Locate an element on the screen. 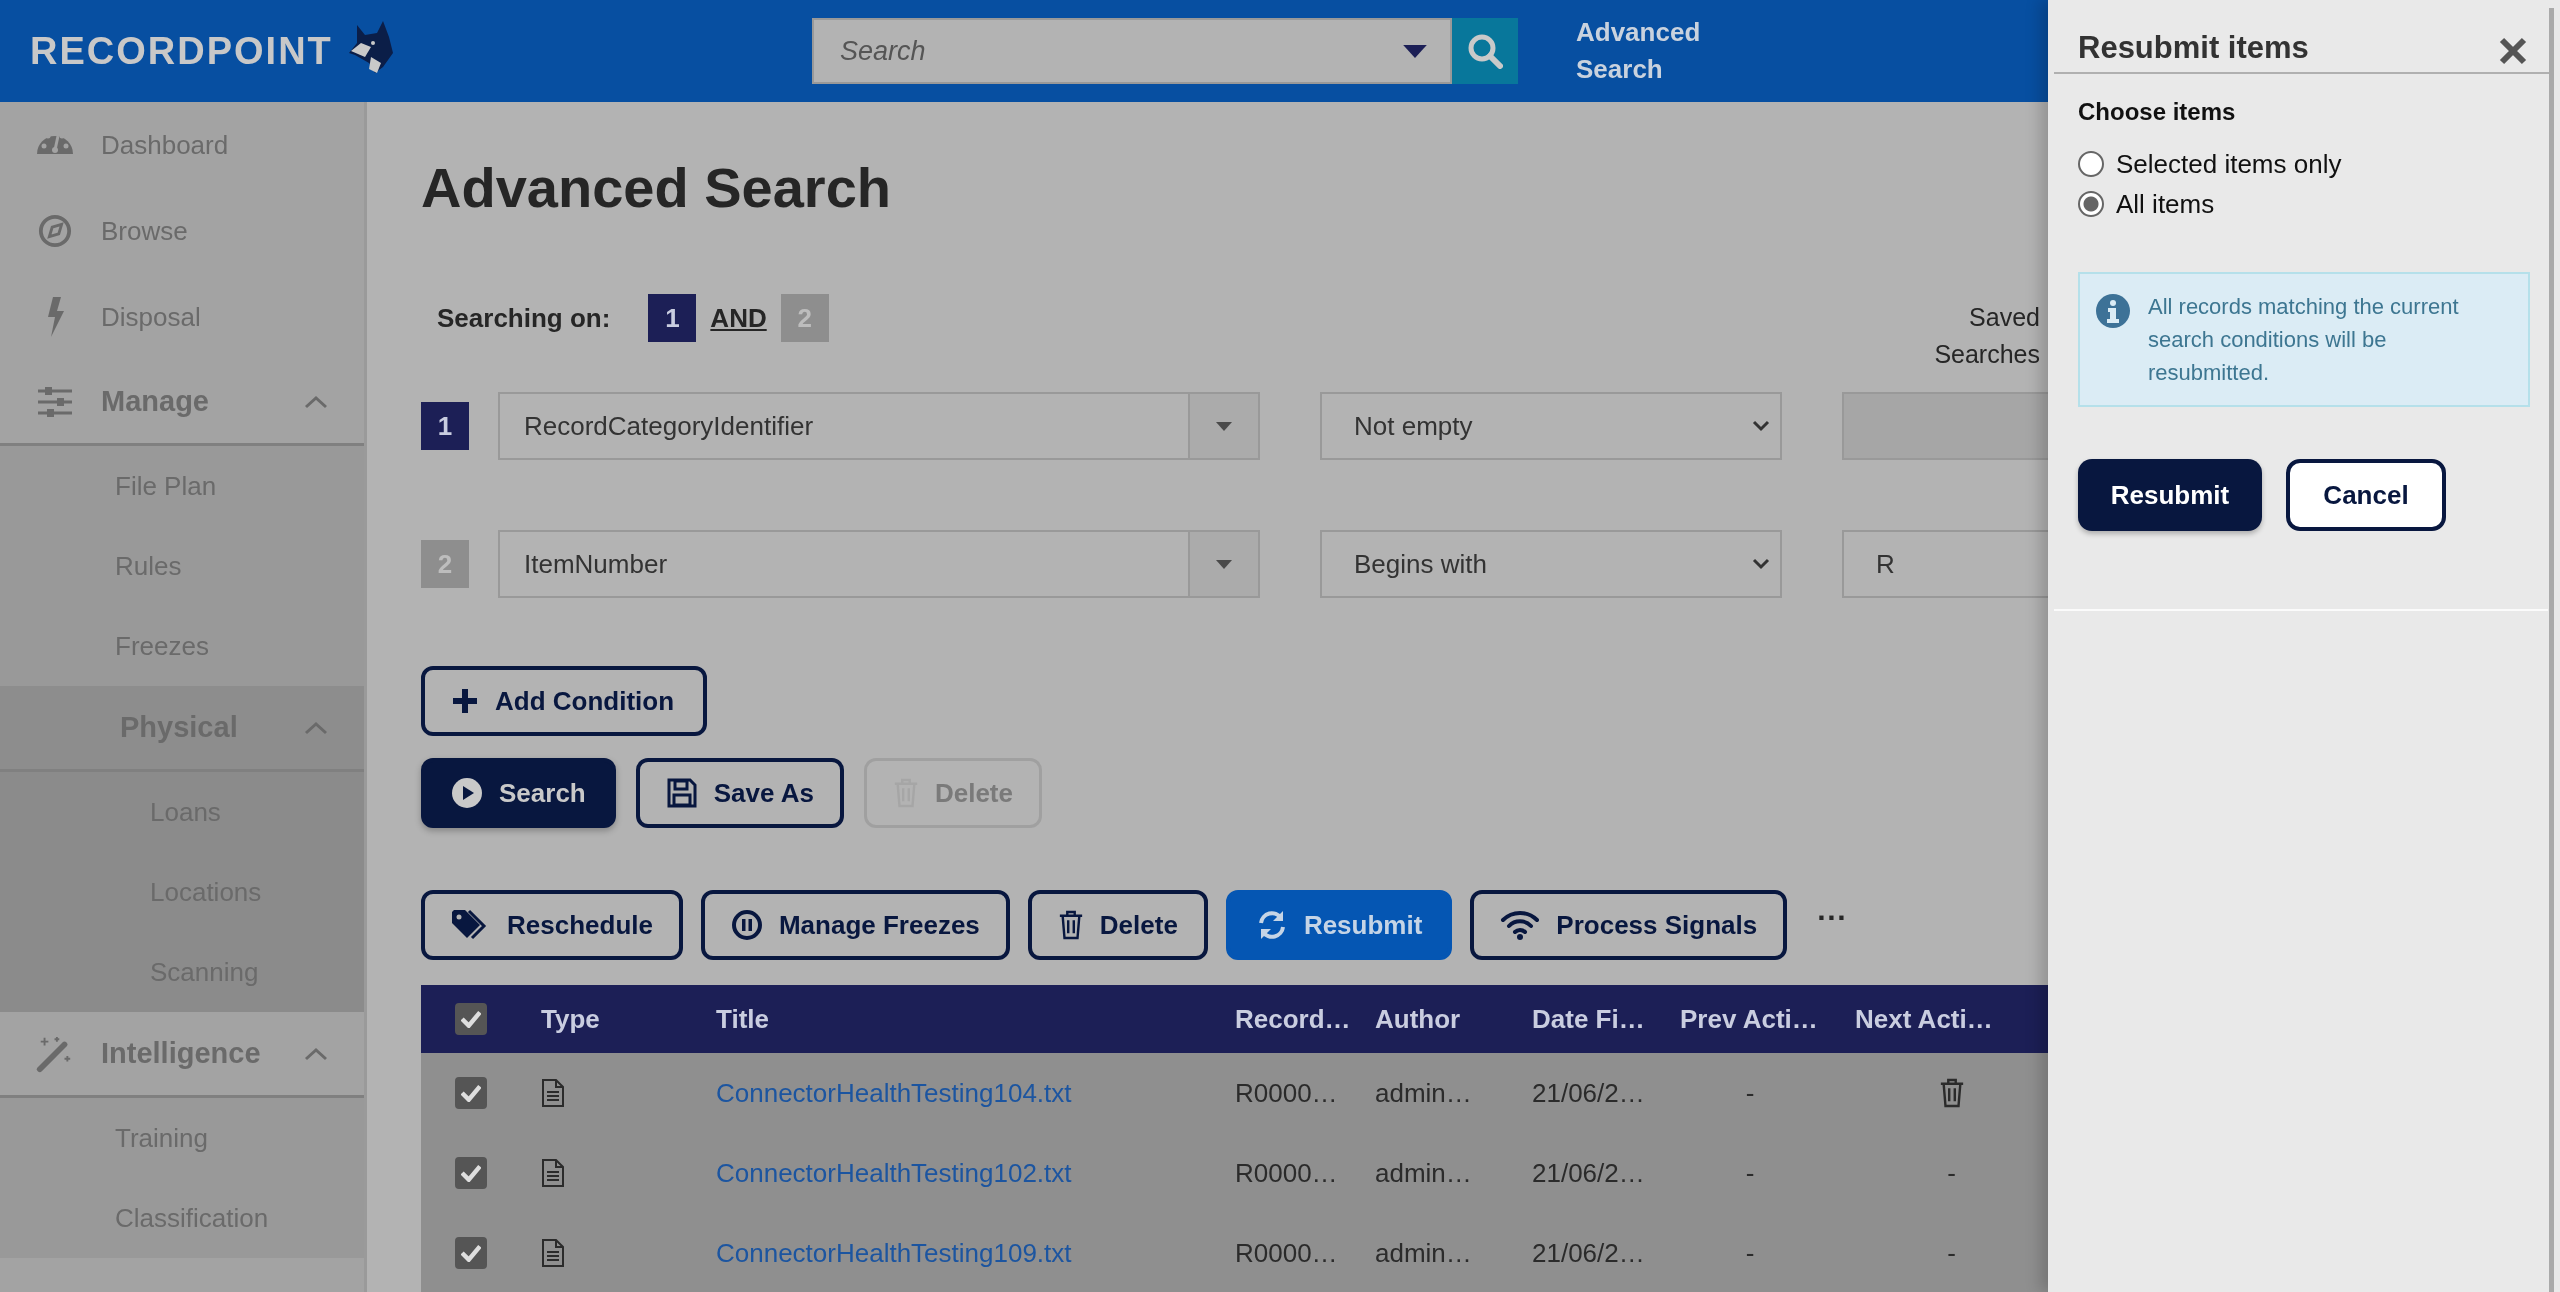 This screenshot has width=2560, height=1292. gauge-icon is located at coordinates (55, 145).